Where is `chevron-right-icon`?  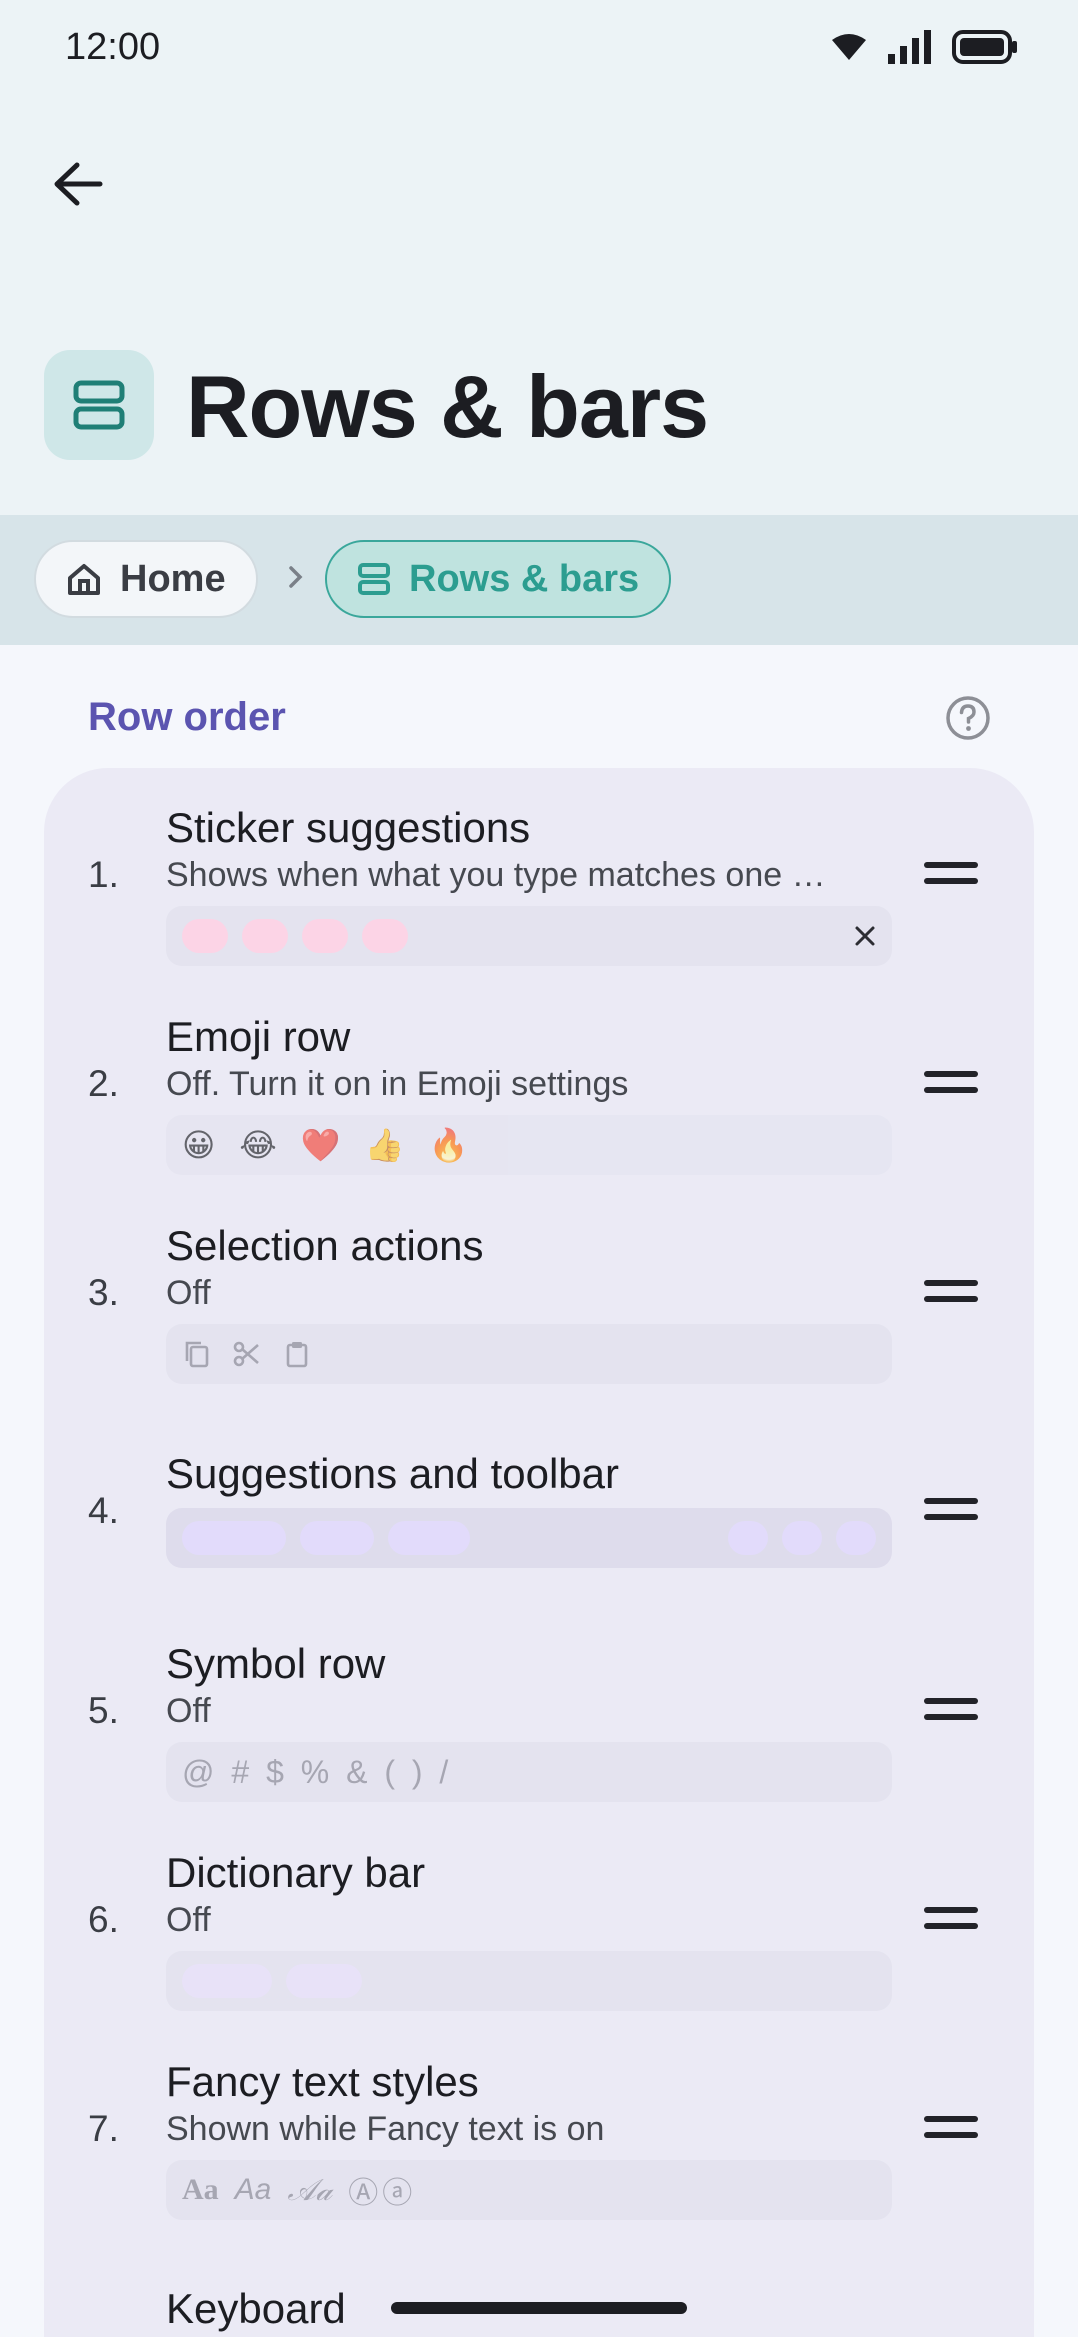
chevron-right-icon is located at coordinates (296, 577).